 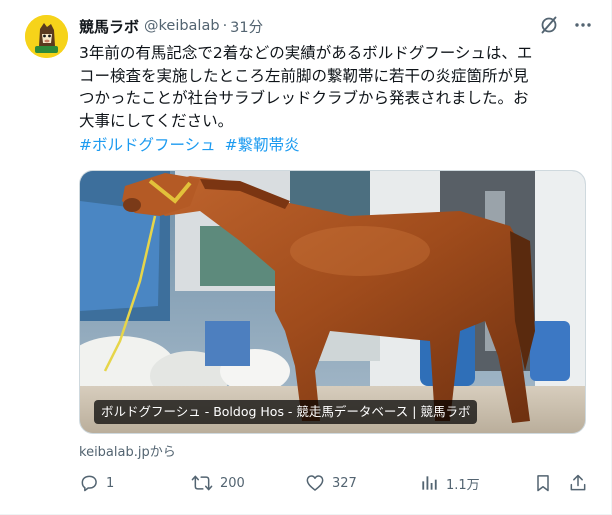 I want to click on bookmark-button, so click(x=543, y=483).